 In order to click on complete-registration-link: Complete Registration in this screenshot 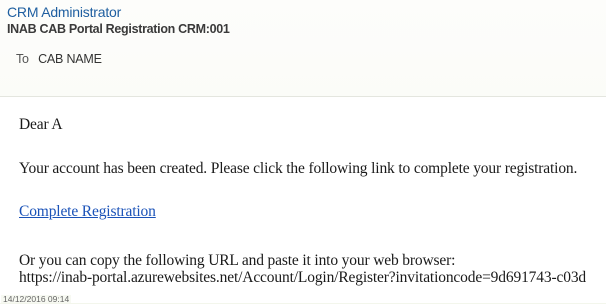, I will do `click(87, 212)`.